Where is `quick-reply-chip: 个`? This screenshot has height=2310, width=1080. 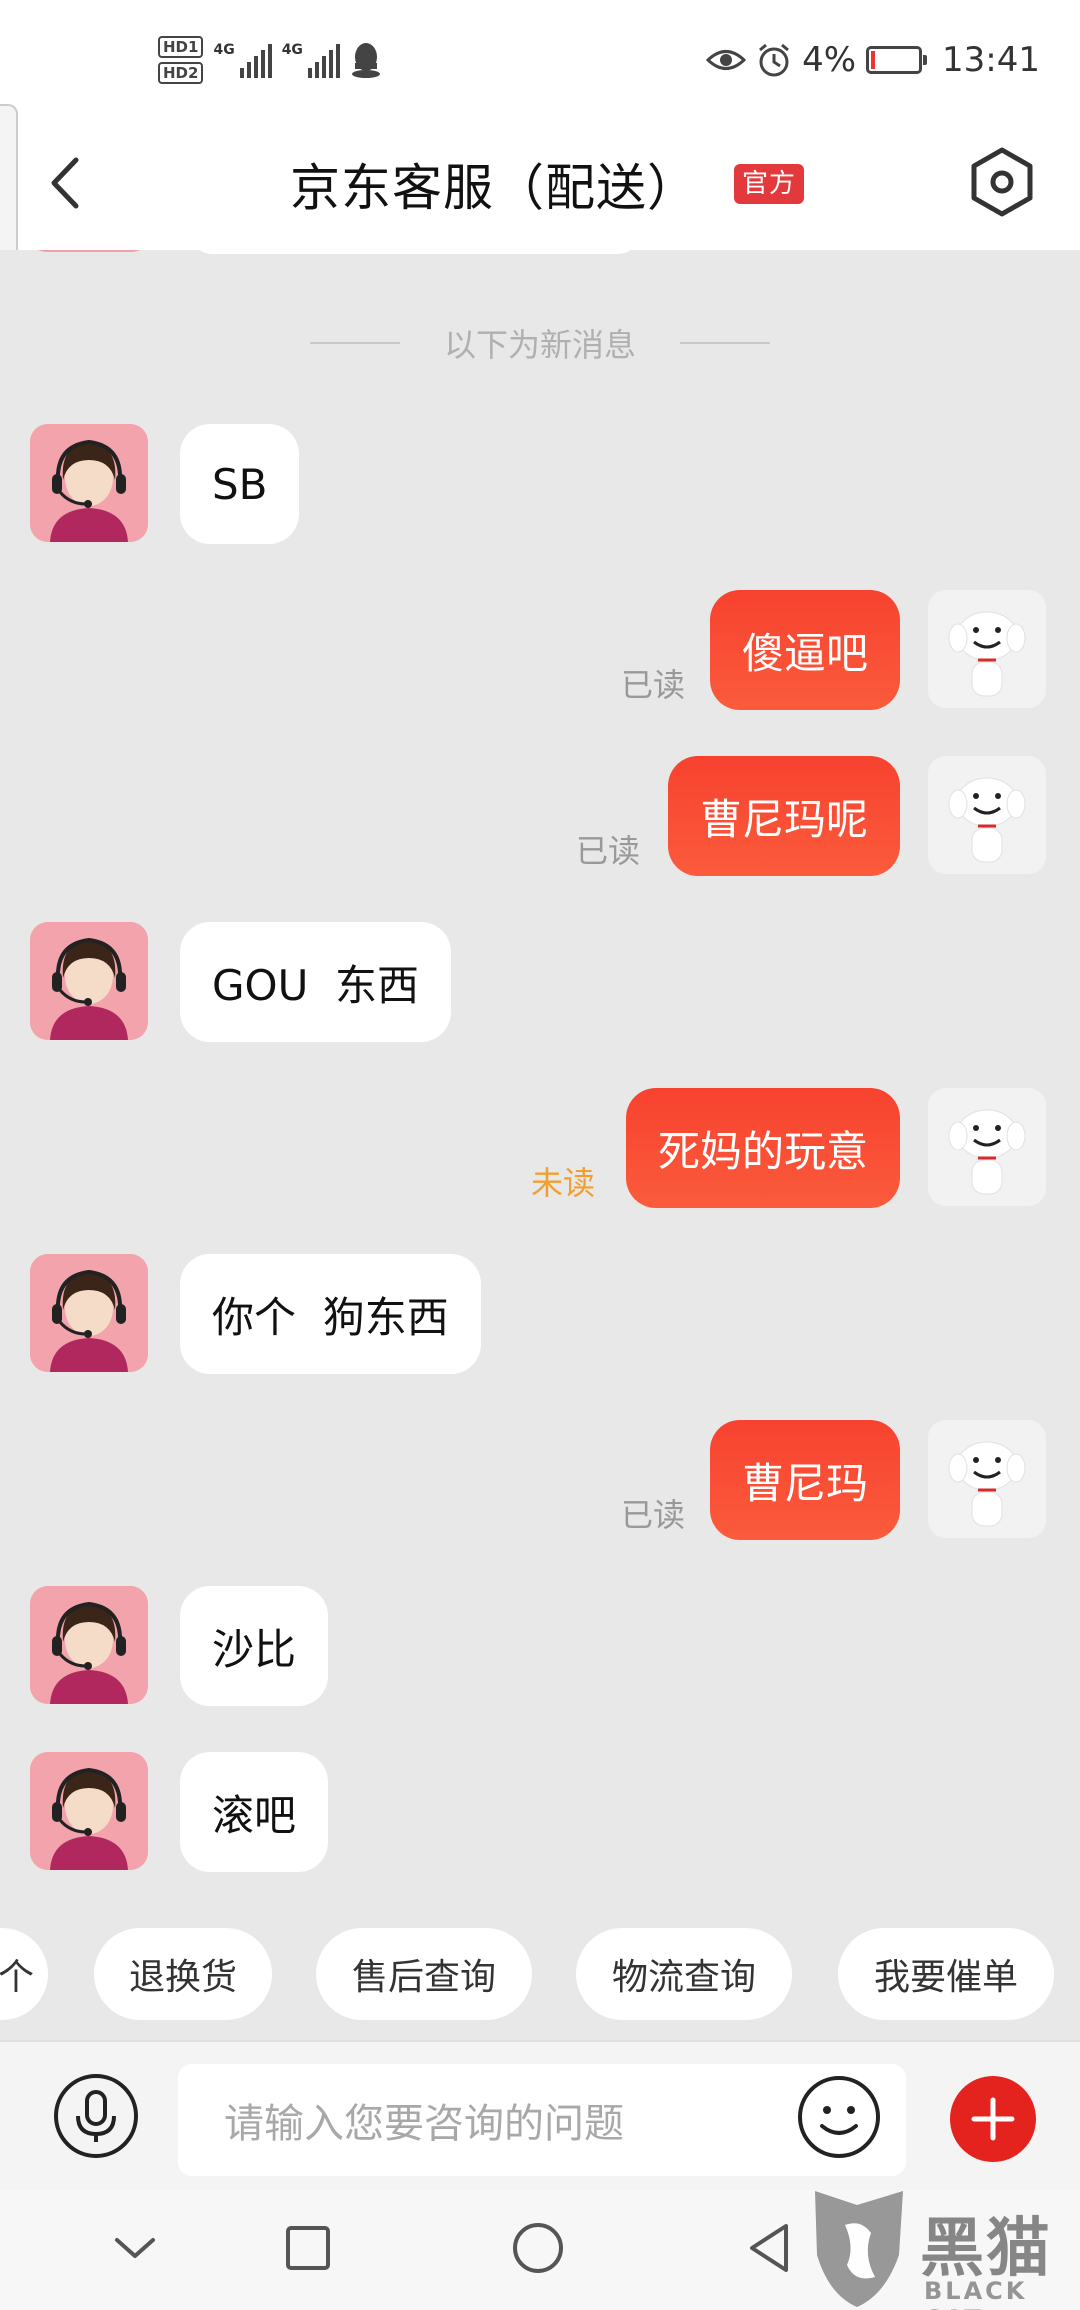
quick-reply-chip: 个 is located at coordinates (24, 1974).